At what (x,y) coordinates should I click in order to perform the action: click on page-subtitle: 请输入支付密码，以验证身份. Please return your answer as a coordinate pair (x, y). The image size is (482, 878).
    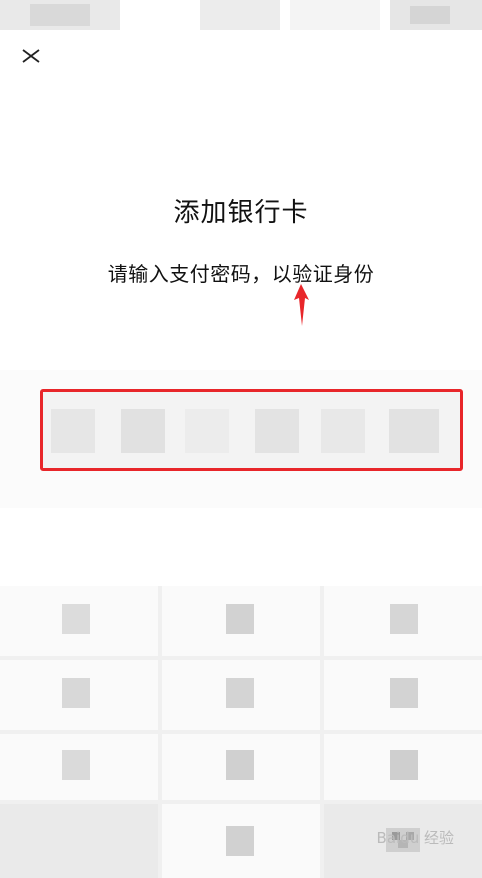
    Looking at the image, I should click on (241, 274).